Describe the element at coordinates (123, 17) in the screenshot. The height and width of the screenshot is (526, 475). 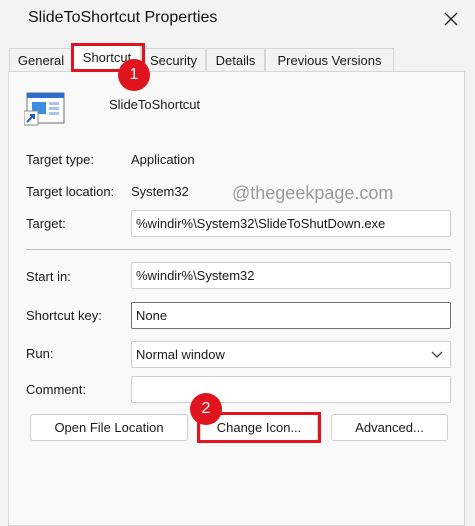
I see `window-title: SlideToShortcut Properties` at that location.